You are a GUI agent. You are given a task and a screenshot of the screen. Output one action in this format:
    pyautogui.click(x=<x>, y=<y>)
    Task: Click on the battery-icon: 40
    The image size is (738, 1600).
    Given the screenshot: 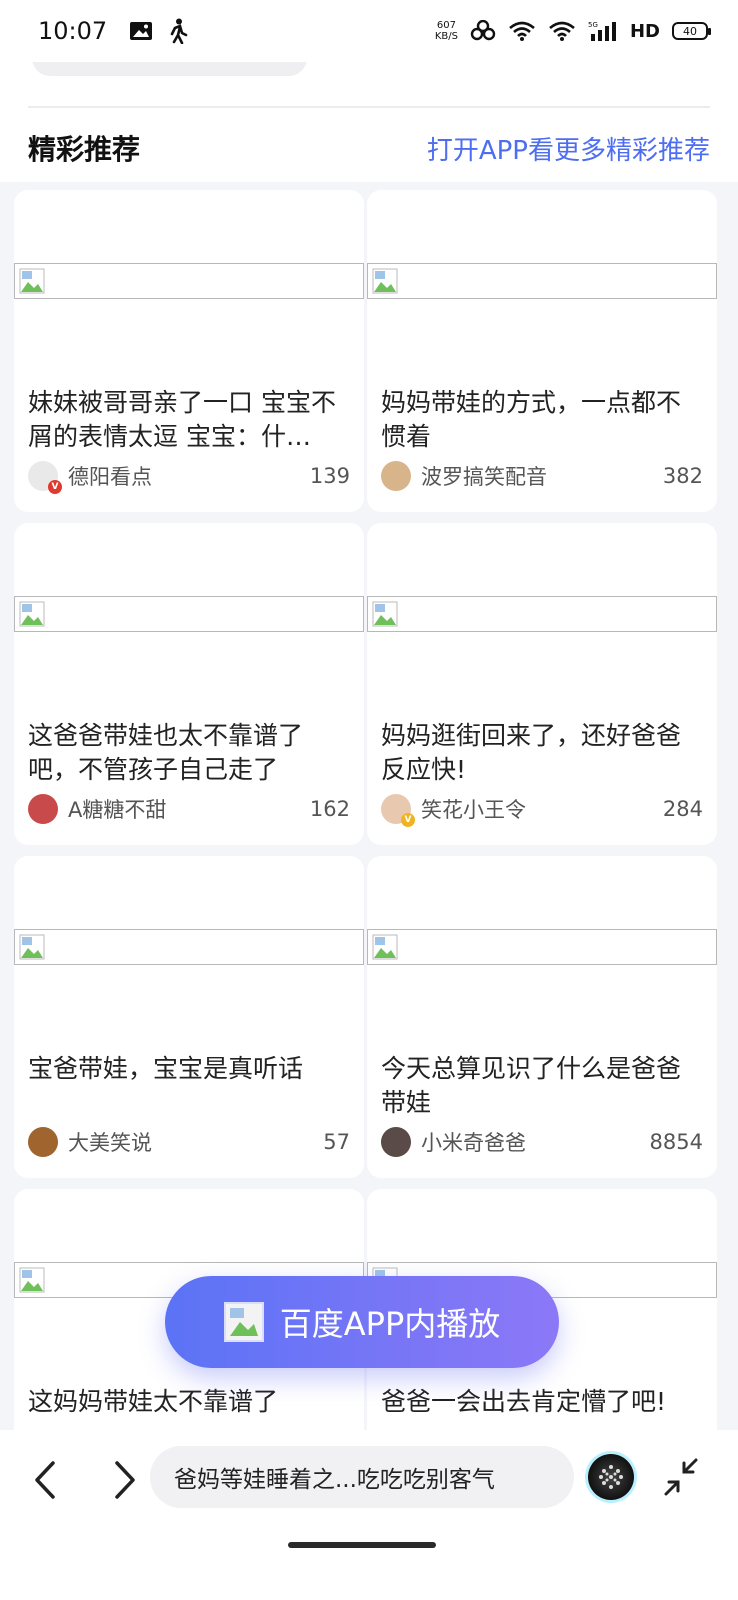 What is the action you would take?
    pyautogui.click(x=691, y=31)
    